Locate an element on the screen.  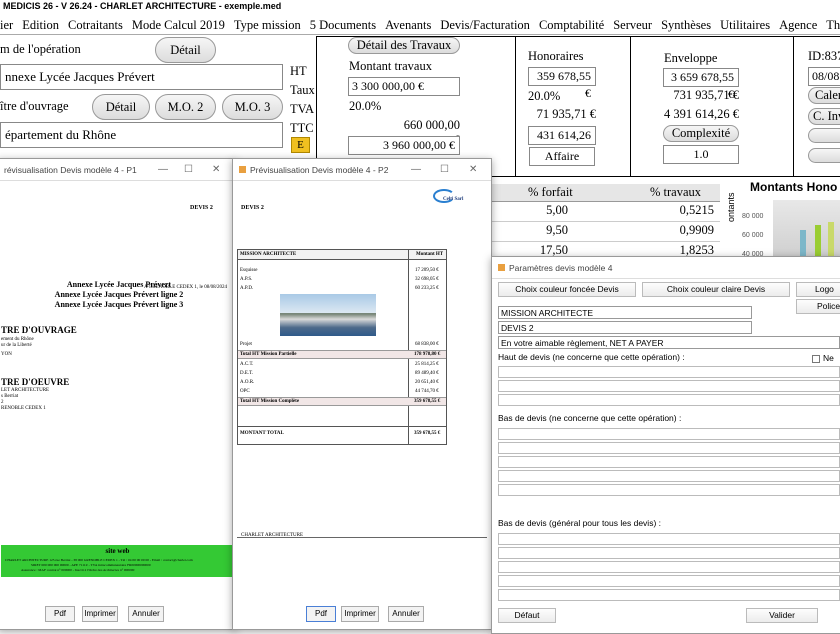
enveloppe-ht: 3 659 678,55 € is located at coordinates (701, 84).